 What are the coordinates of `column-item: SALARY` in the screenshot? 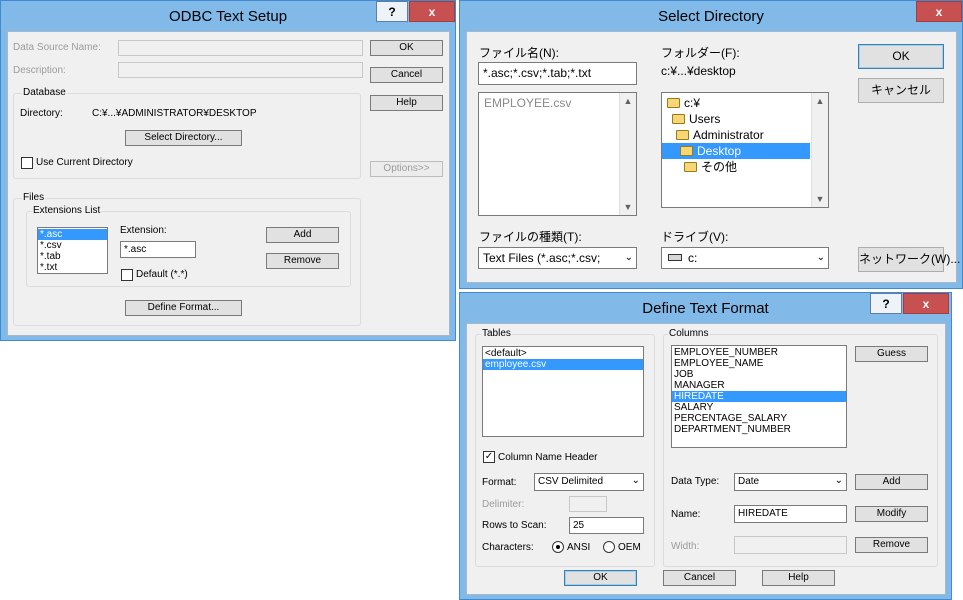 It's located at (759, 407).